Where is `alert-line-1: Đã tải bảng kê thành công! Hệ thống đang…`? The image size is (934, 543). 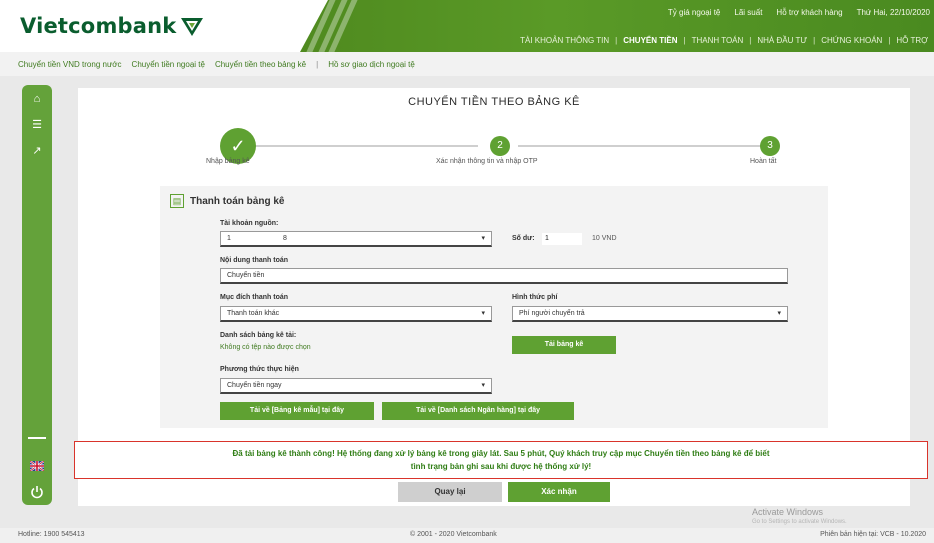
alert-line-1: Đã tải bảng kê thành công! Hệ thống đang… is located at coordinates (501, 453).